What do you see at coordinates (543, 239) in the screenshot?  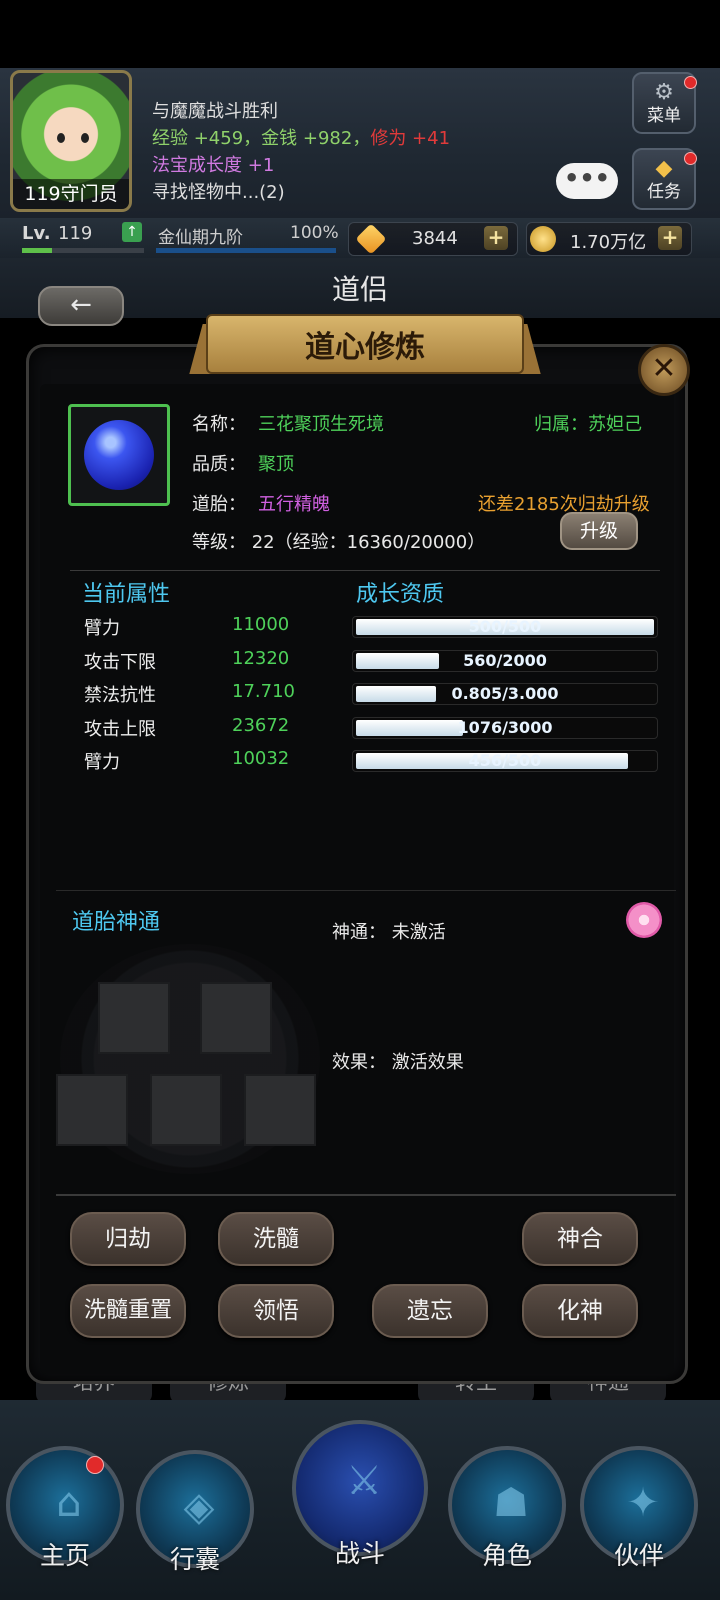 I see `gold-coin-icon` at bounding box center [543, 239].